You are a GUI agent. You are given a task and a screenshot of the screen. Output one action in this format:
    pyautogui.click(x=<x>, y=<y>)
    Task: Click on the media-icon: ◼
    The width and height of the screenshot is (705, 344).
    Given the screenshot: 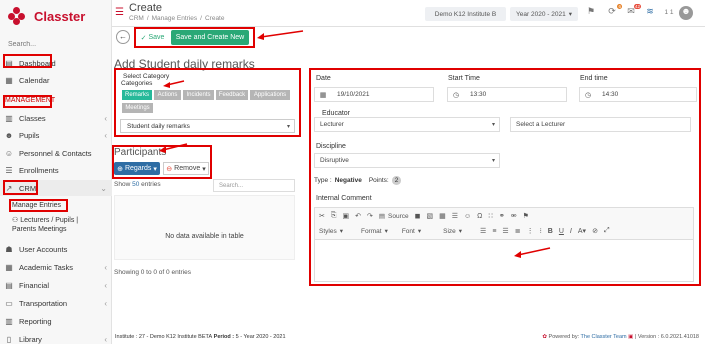 What is the action you would take?
    pyautogui.click(x=418, y=216)
    